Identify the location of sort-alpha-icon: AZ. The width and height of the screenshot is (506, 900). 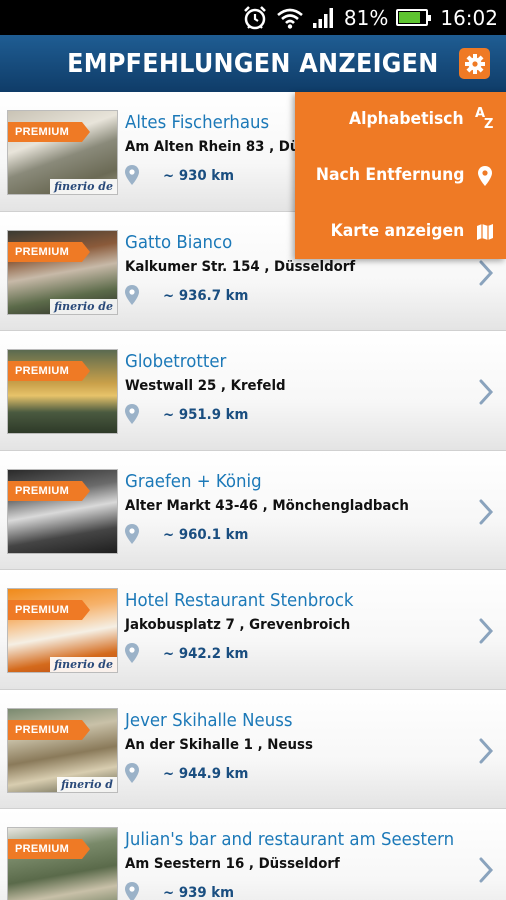
(485, 119).